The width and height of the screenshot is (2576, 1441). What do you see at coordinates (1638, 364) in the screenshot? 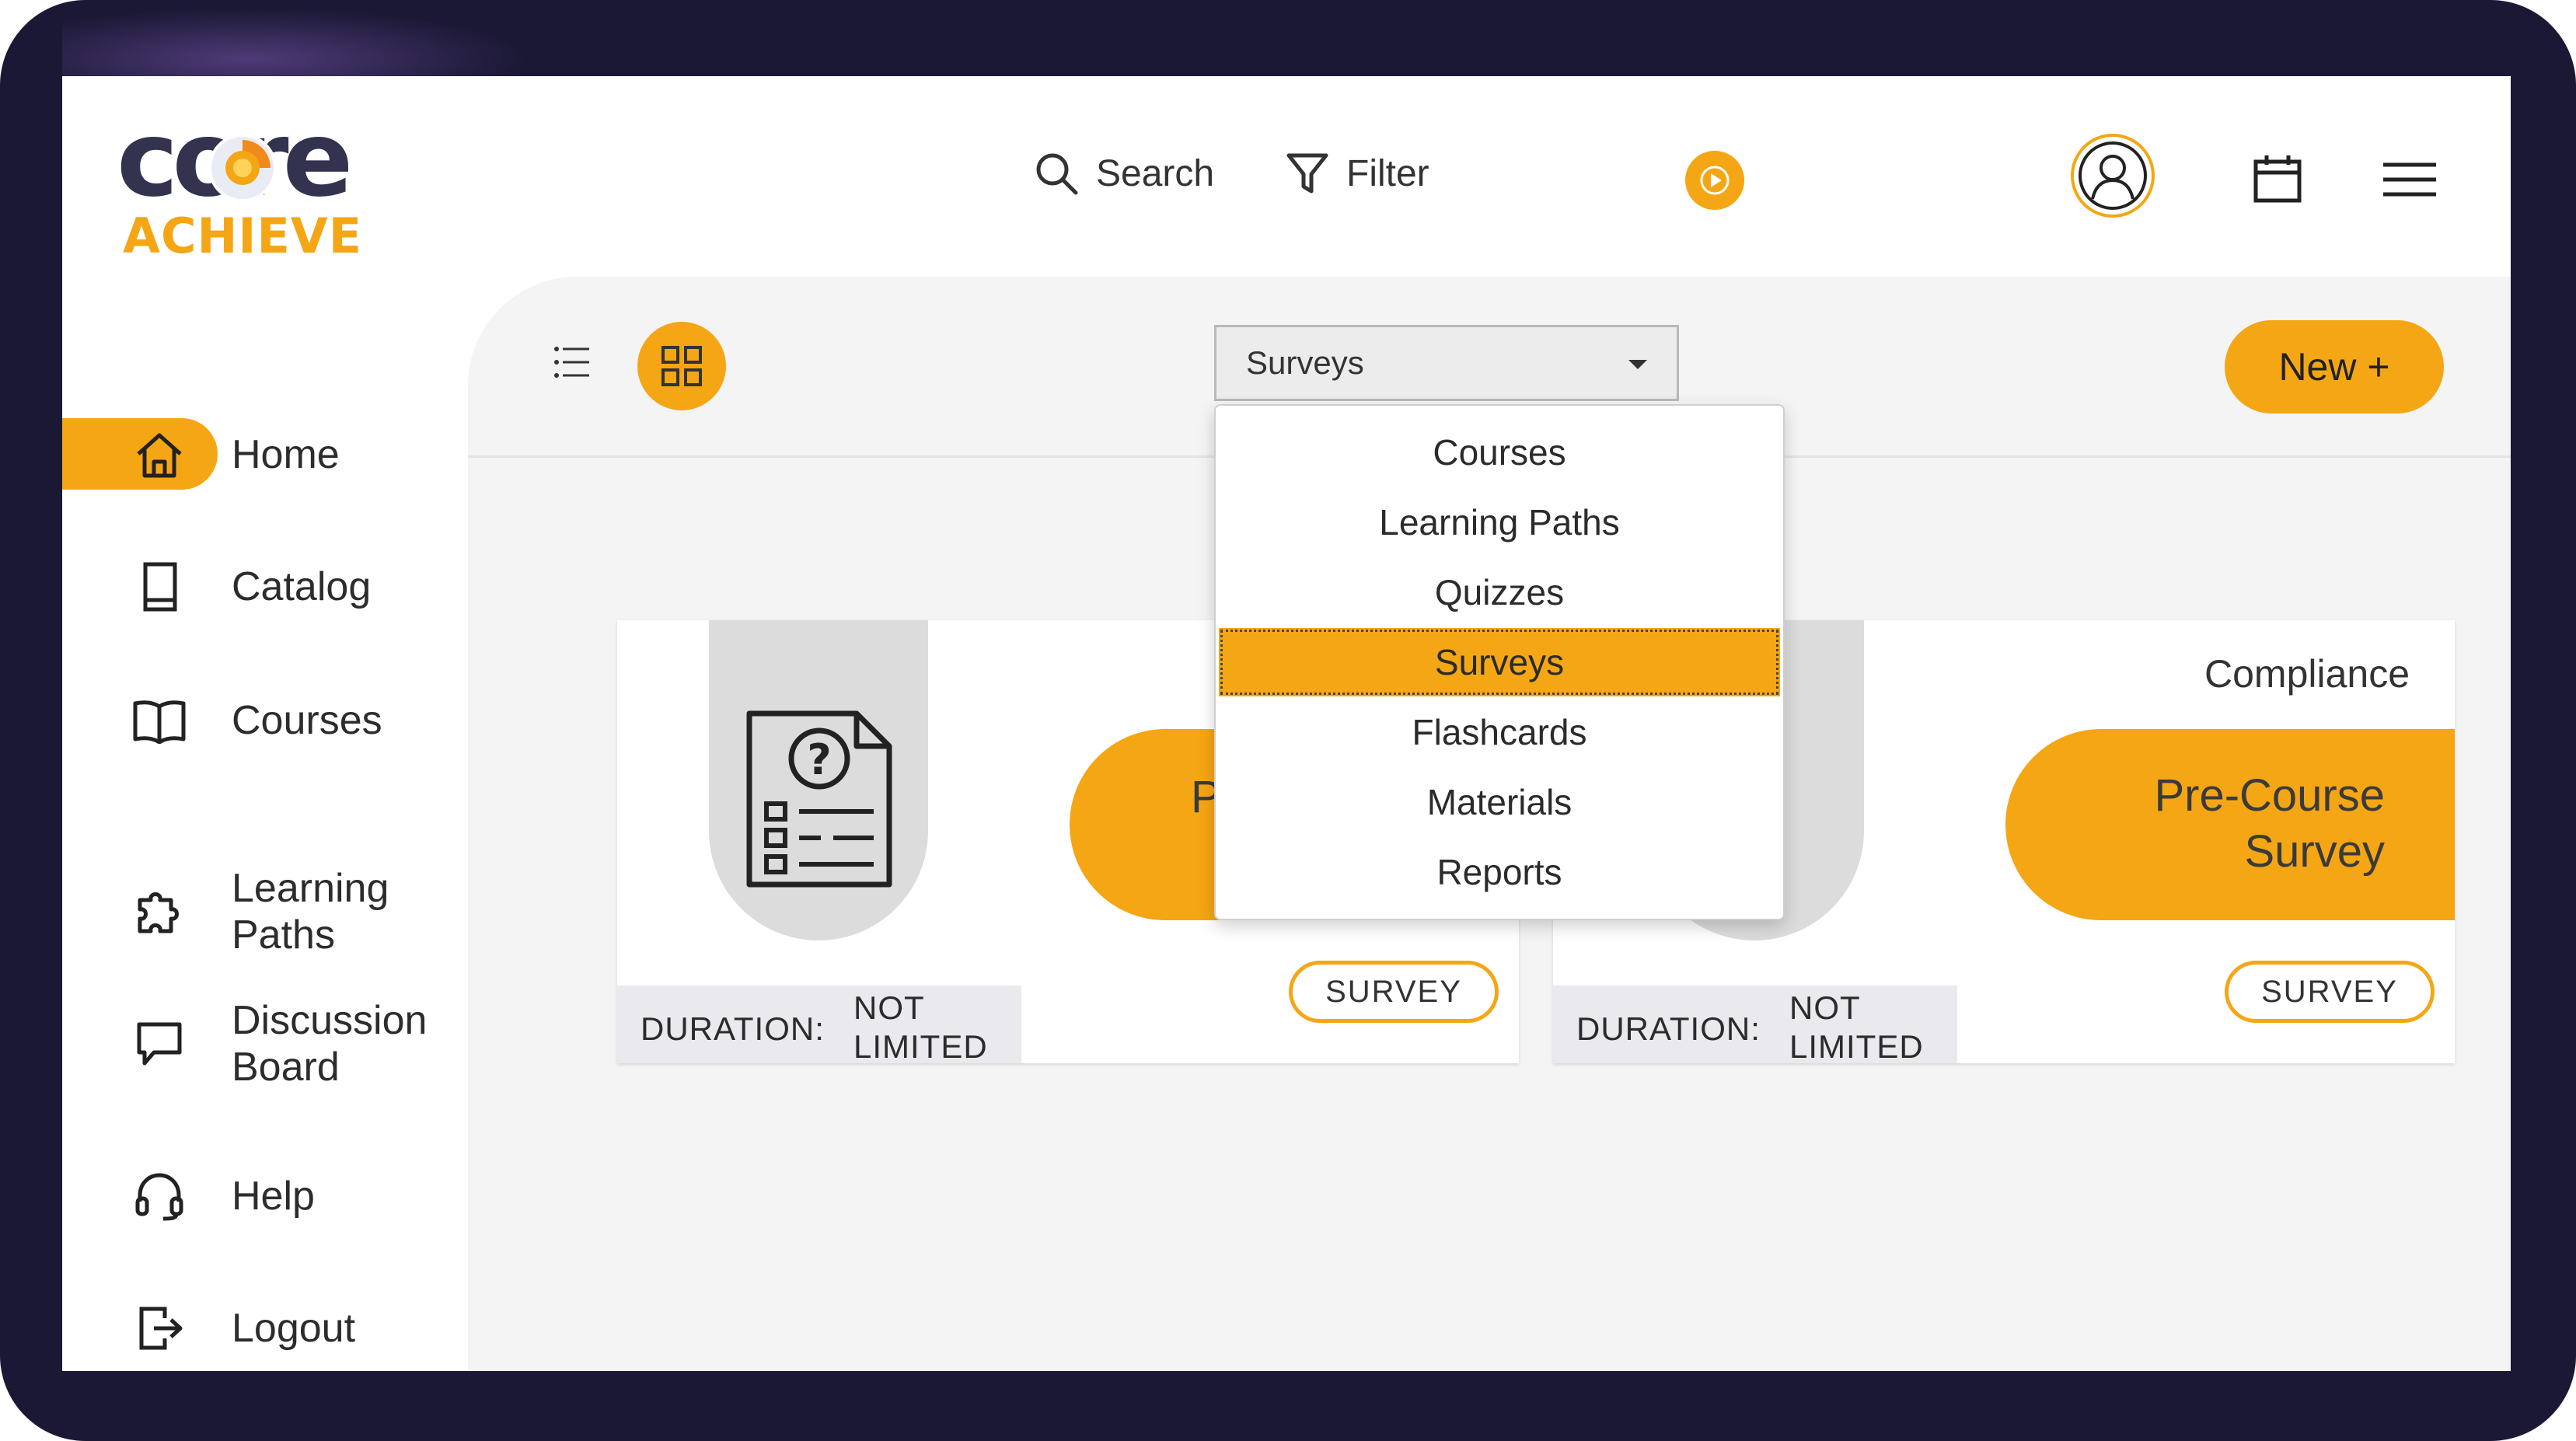
I see `chevron-down-icon` at bounding box center [1638, 364].